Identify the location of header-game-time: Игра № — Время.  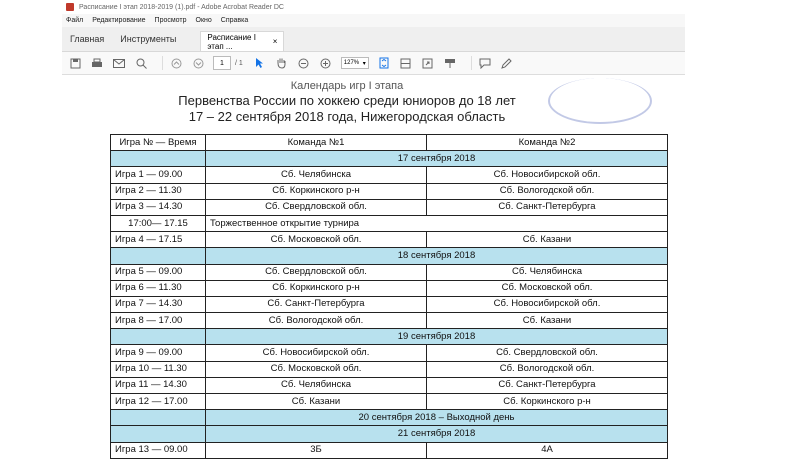
(158, 142).